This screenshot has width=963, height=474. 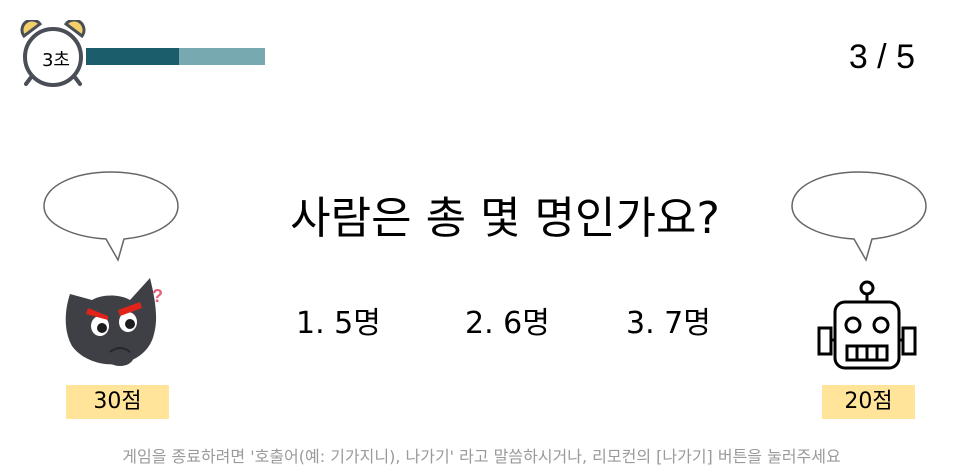 What do you see at coordinates (114, 322) in the screenshot?
I see `cat-icon: ?` at bounding box center [114, 322].